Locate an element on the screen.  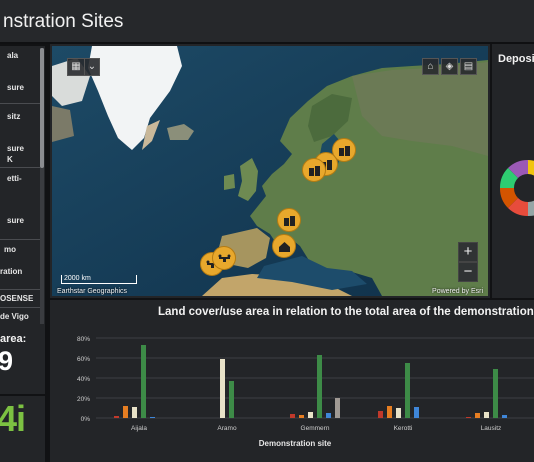
home-icon: ⌂ is located at coordinates (430, 66).